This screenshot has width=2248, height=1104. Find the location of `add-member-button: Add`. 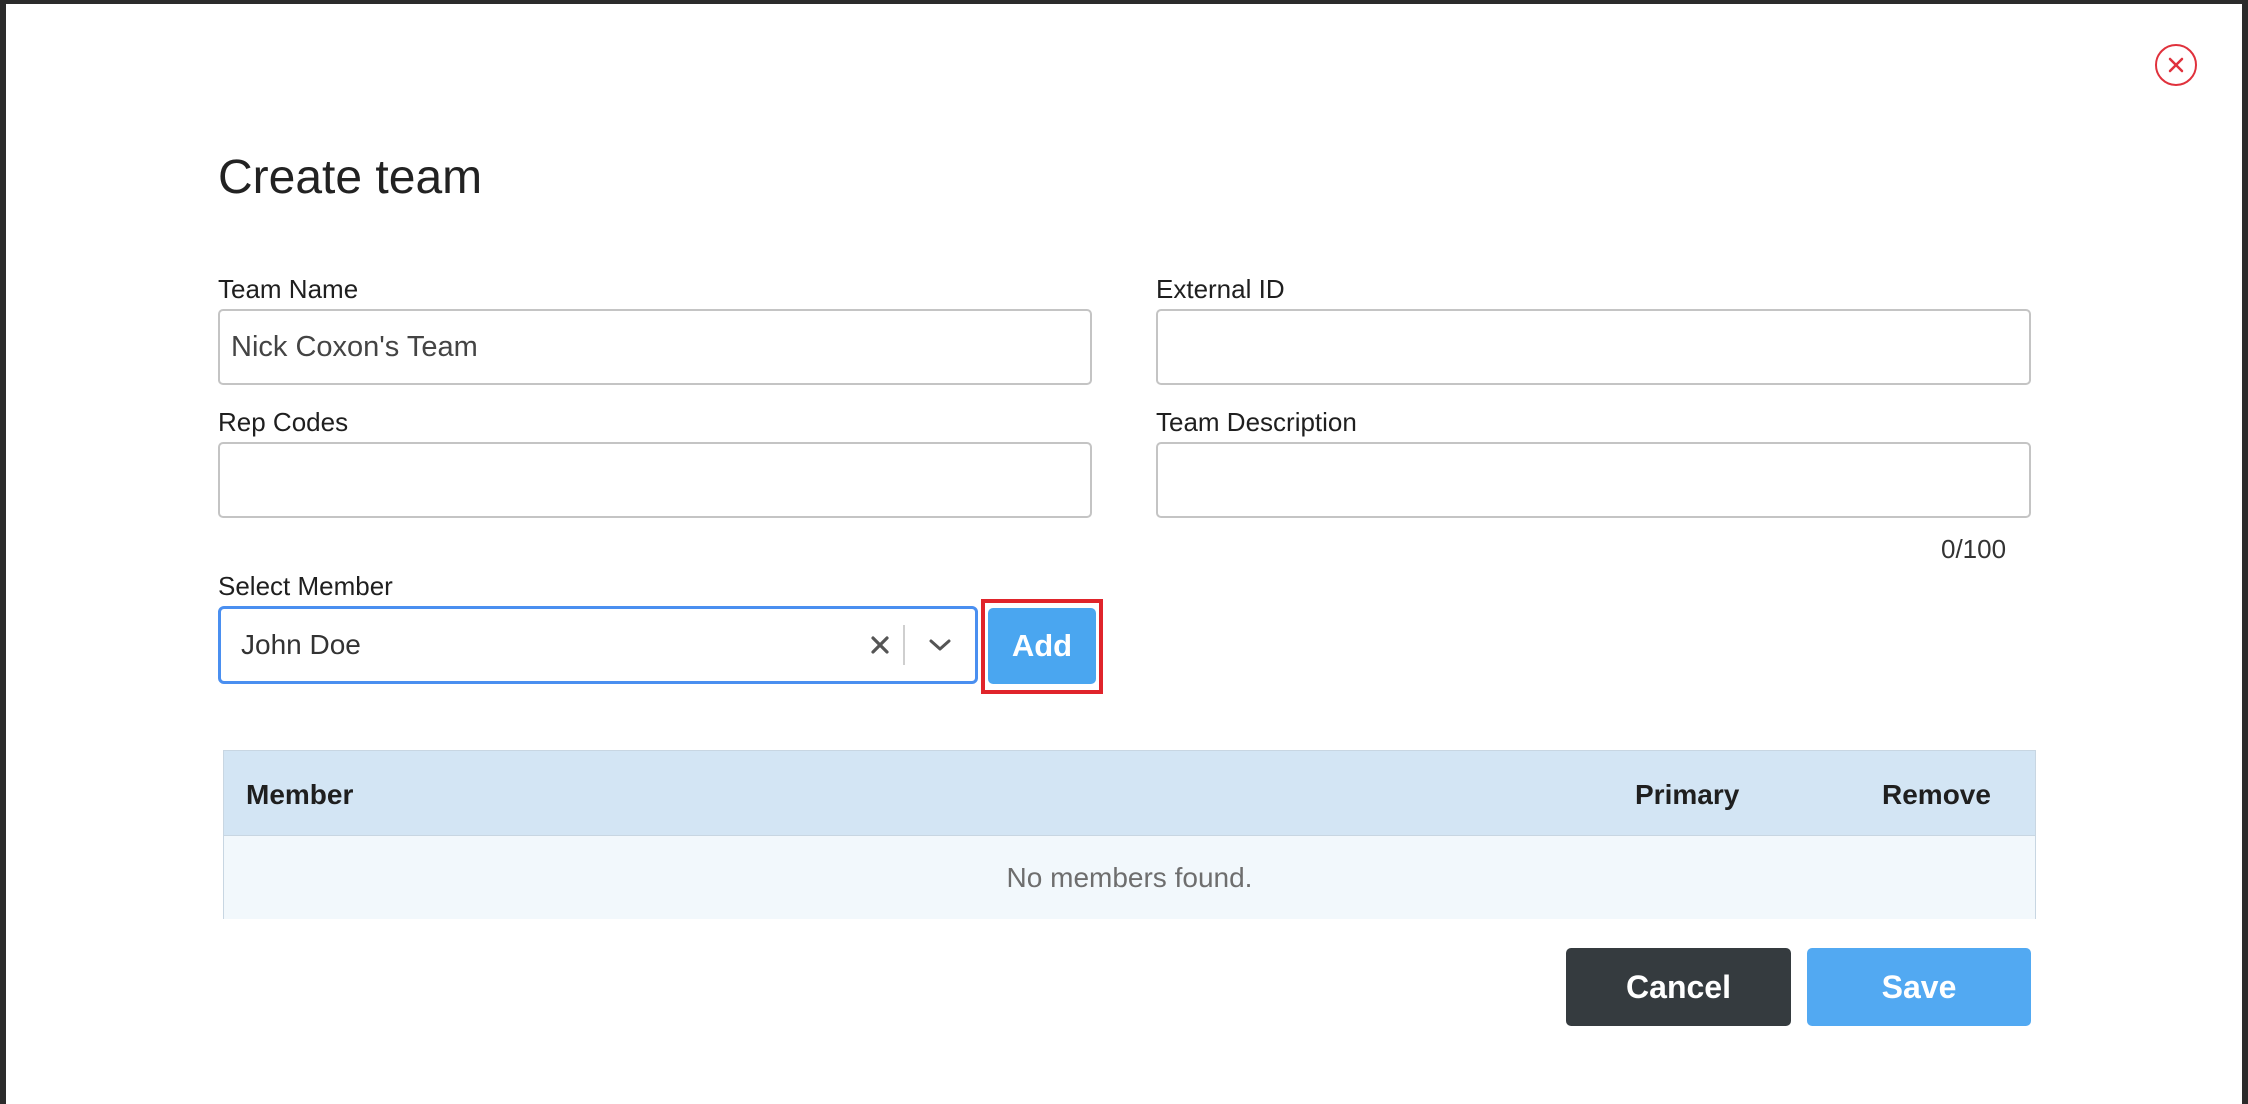

add-member-button: Add is located at coordinates (1042, 646).